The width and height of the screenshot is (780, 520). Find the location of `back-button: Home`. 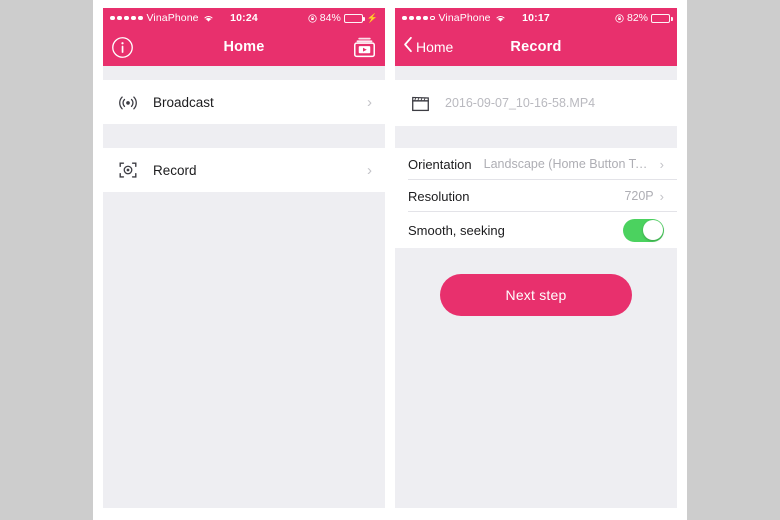

back-button: Home is located at coordinates (428, 47).